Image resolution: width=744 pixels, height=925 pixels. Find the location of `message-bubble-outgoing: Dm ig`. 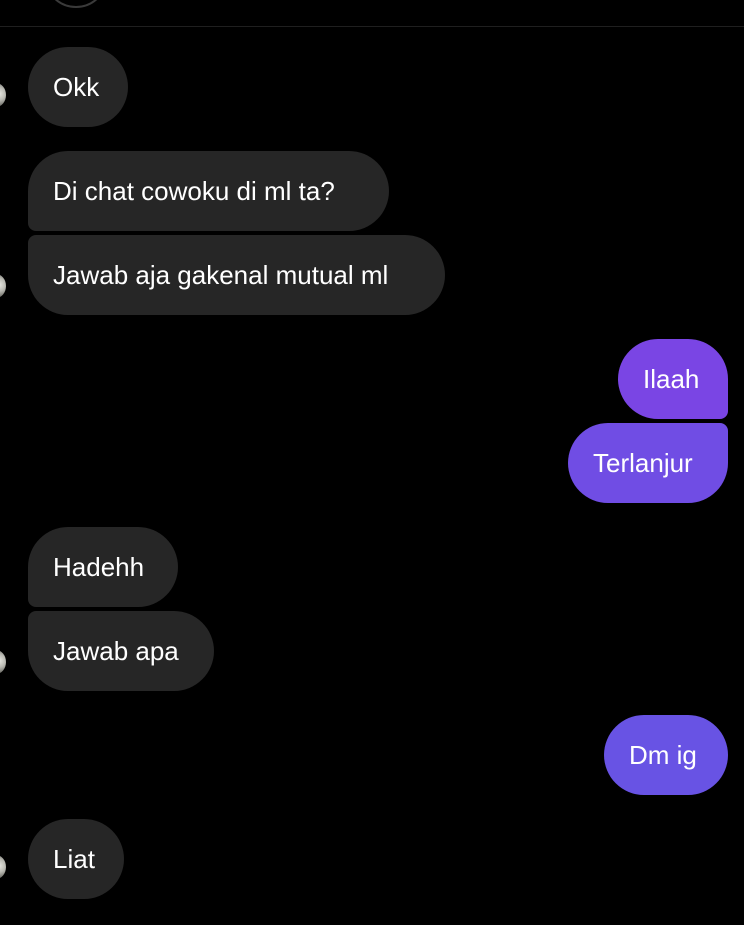

message-bubble-outgoing: Dm ig is located at coordinates (666, 755).